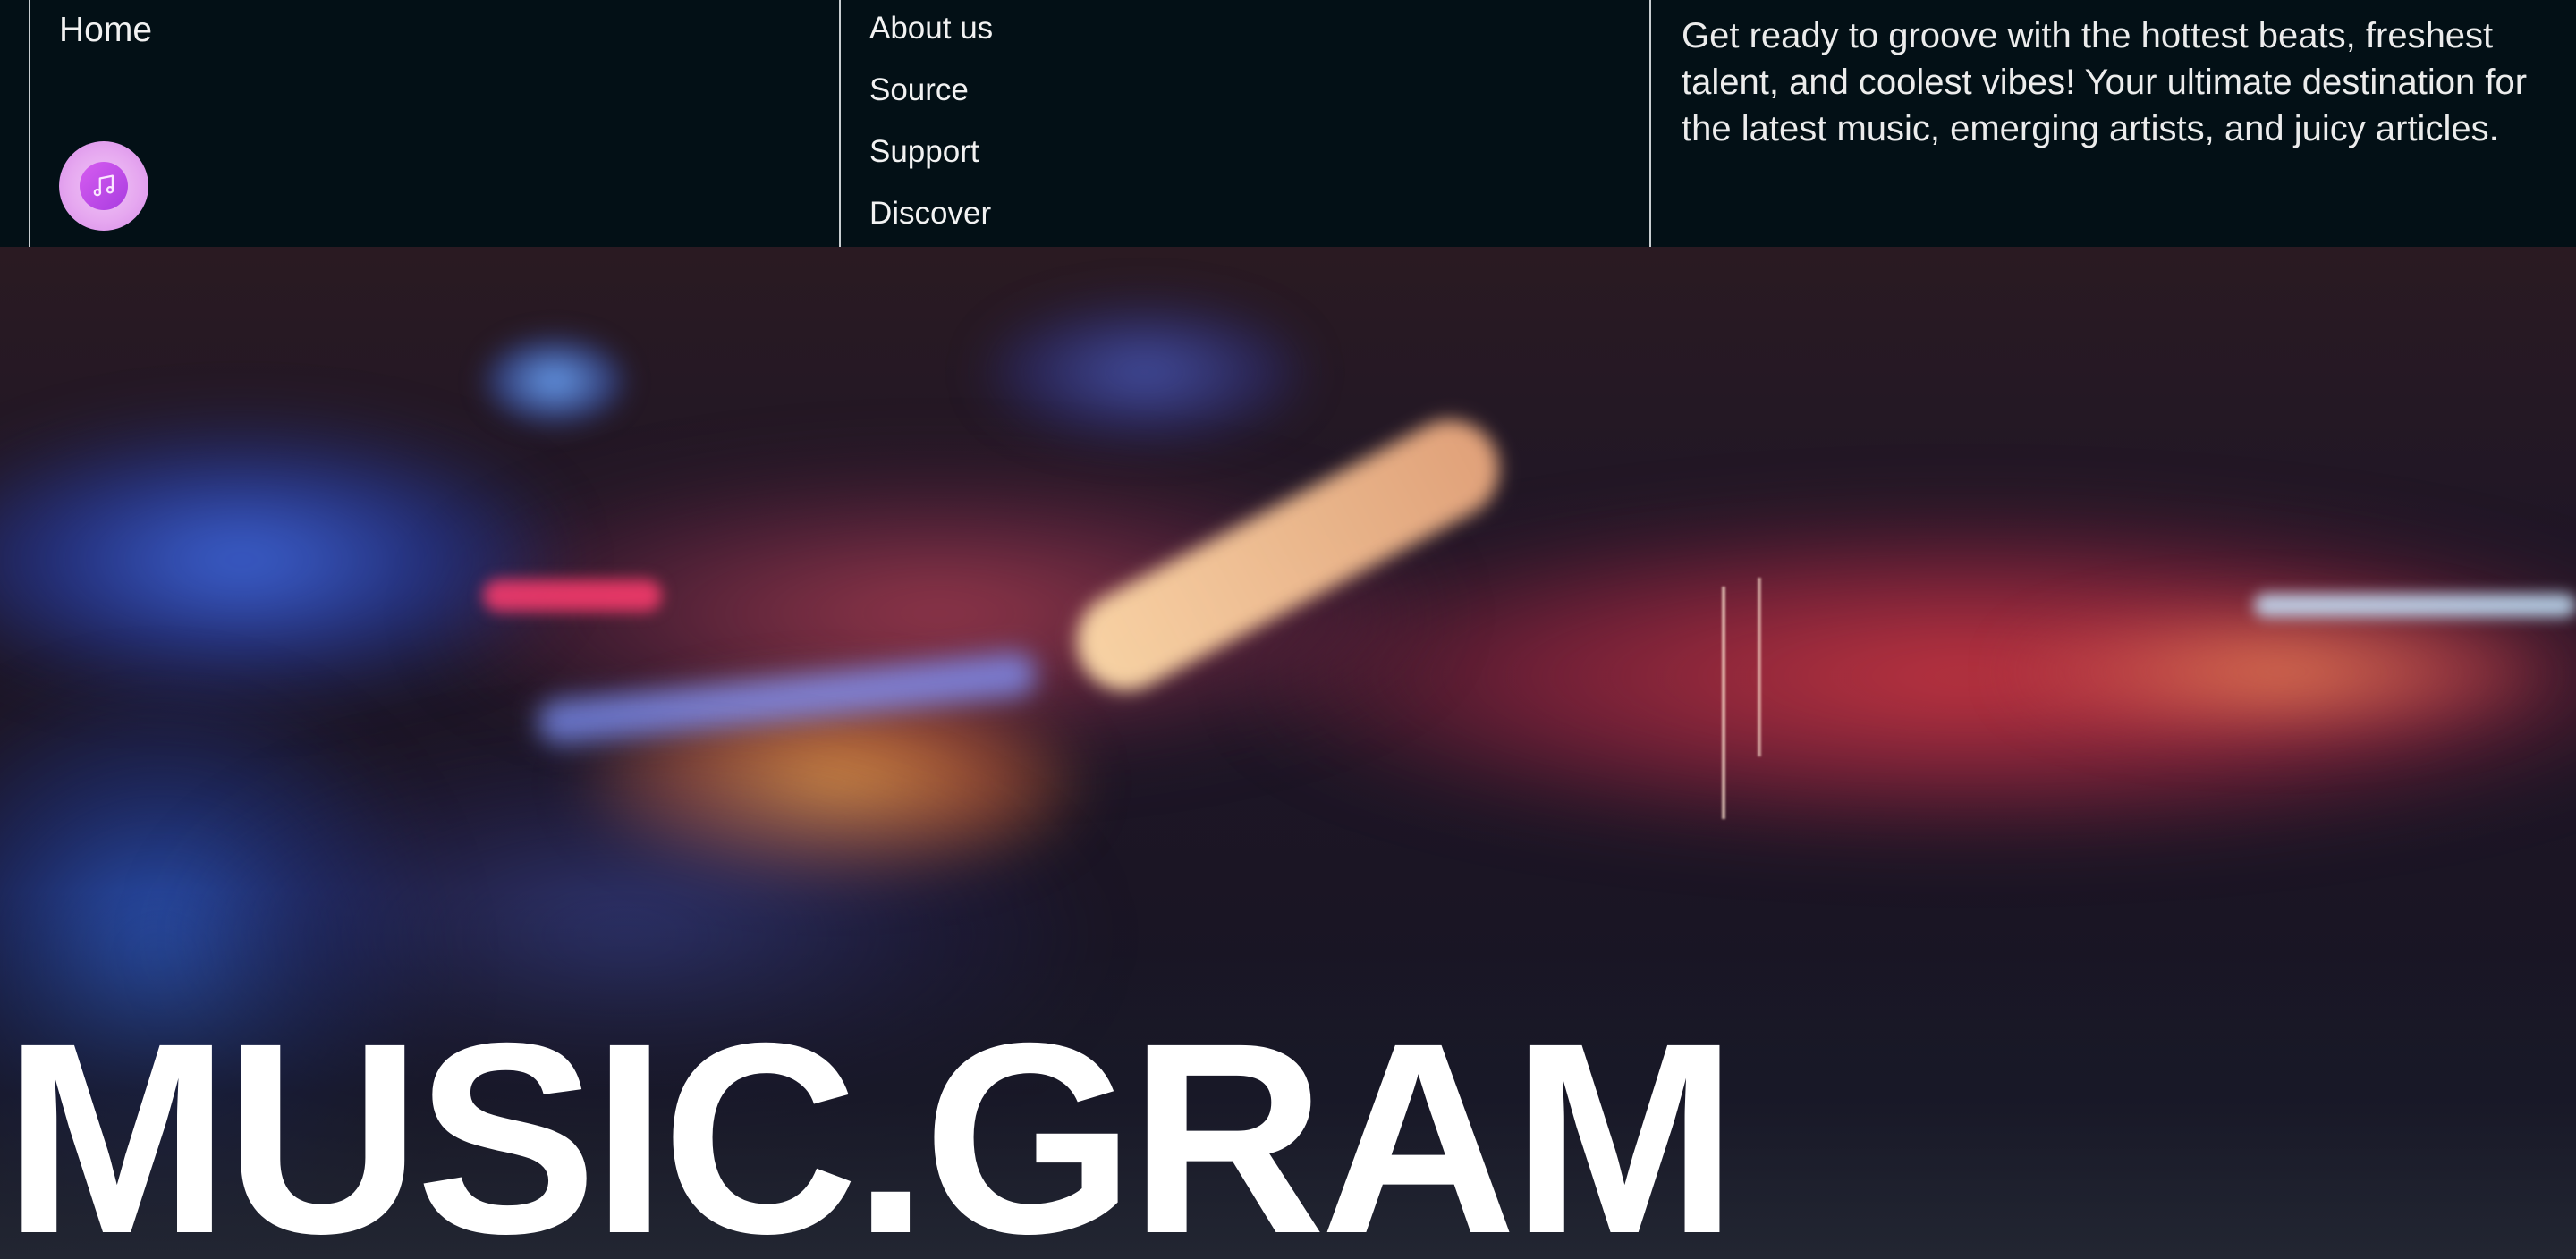 This screenshot has width=2576, height=1259. I want to click on nav-item-source: Source, so click(931, 103).